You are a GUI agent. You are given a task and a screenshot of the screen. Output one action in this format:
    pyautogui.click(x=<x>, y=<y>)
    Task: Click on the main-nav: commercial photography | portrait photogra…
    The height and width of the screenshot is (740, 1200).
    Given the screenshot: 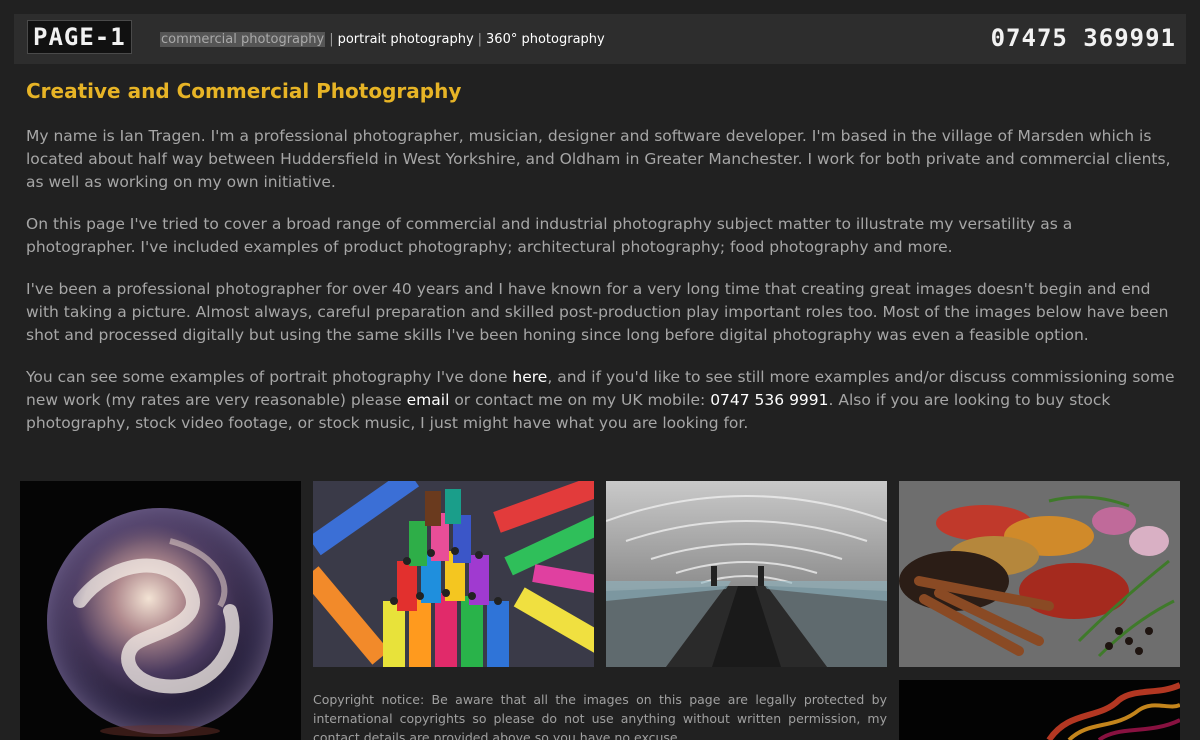 What is the action you would take?
    pyautogui.click(x=382, y=40)
    